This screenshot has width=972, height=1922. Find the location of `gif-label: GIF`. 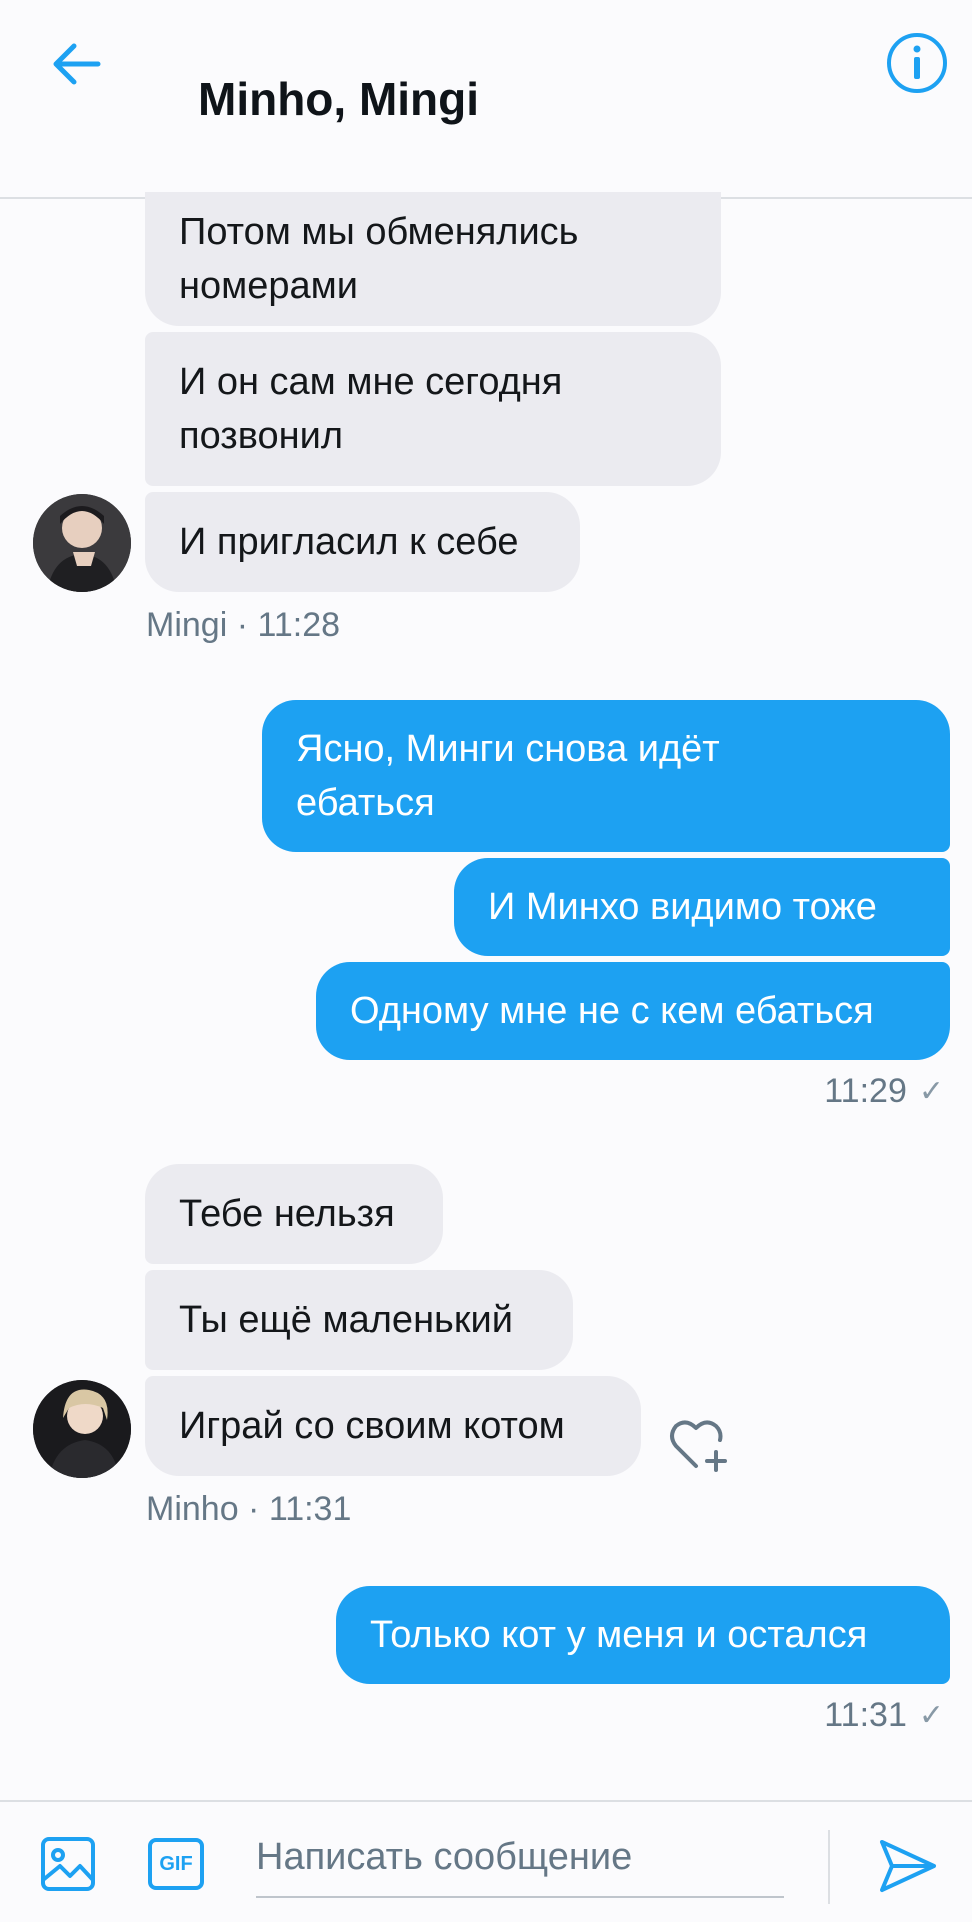

gif-label: GIF is located at coordinates (176, 1863).